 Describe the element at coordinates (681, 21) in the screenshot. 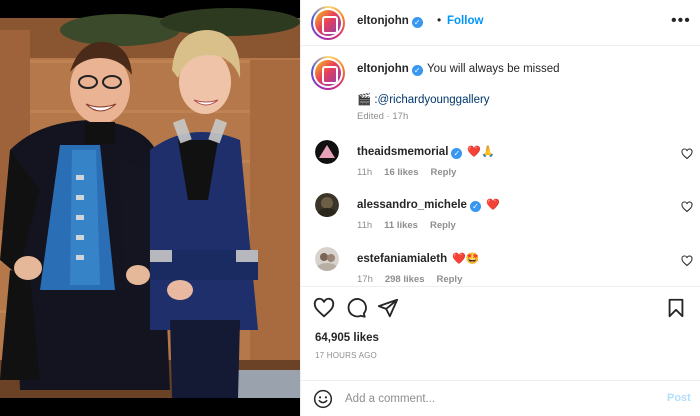

I see `more-options-icon: •••` at that location.